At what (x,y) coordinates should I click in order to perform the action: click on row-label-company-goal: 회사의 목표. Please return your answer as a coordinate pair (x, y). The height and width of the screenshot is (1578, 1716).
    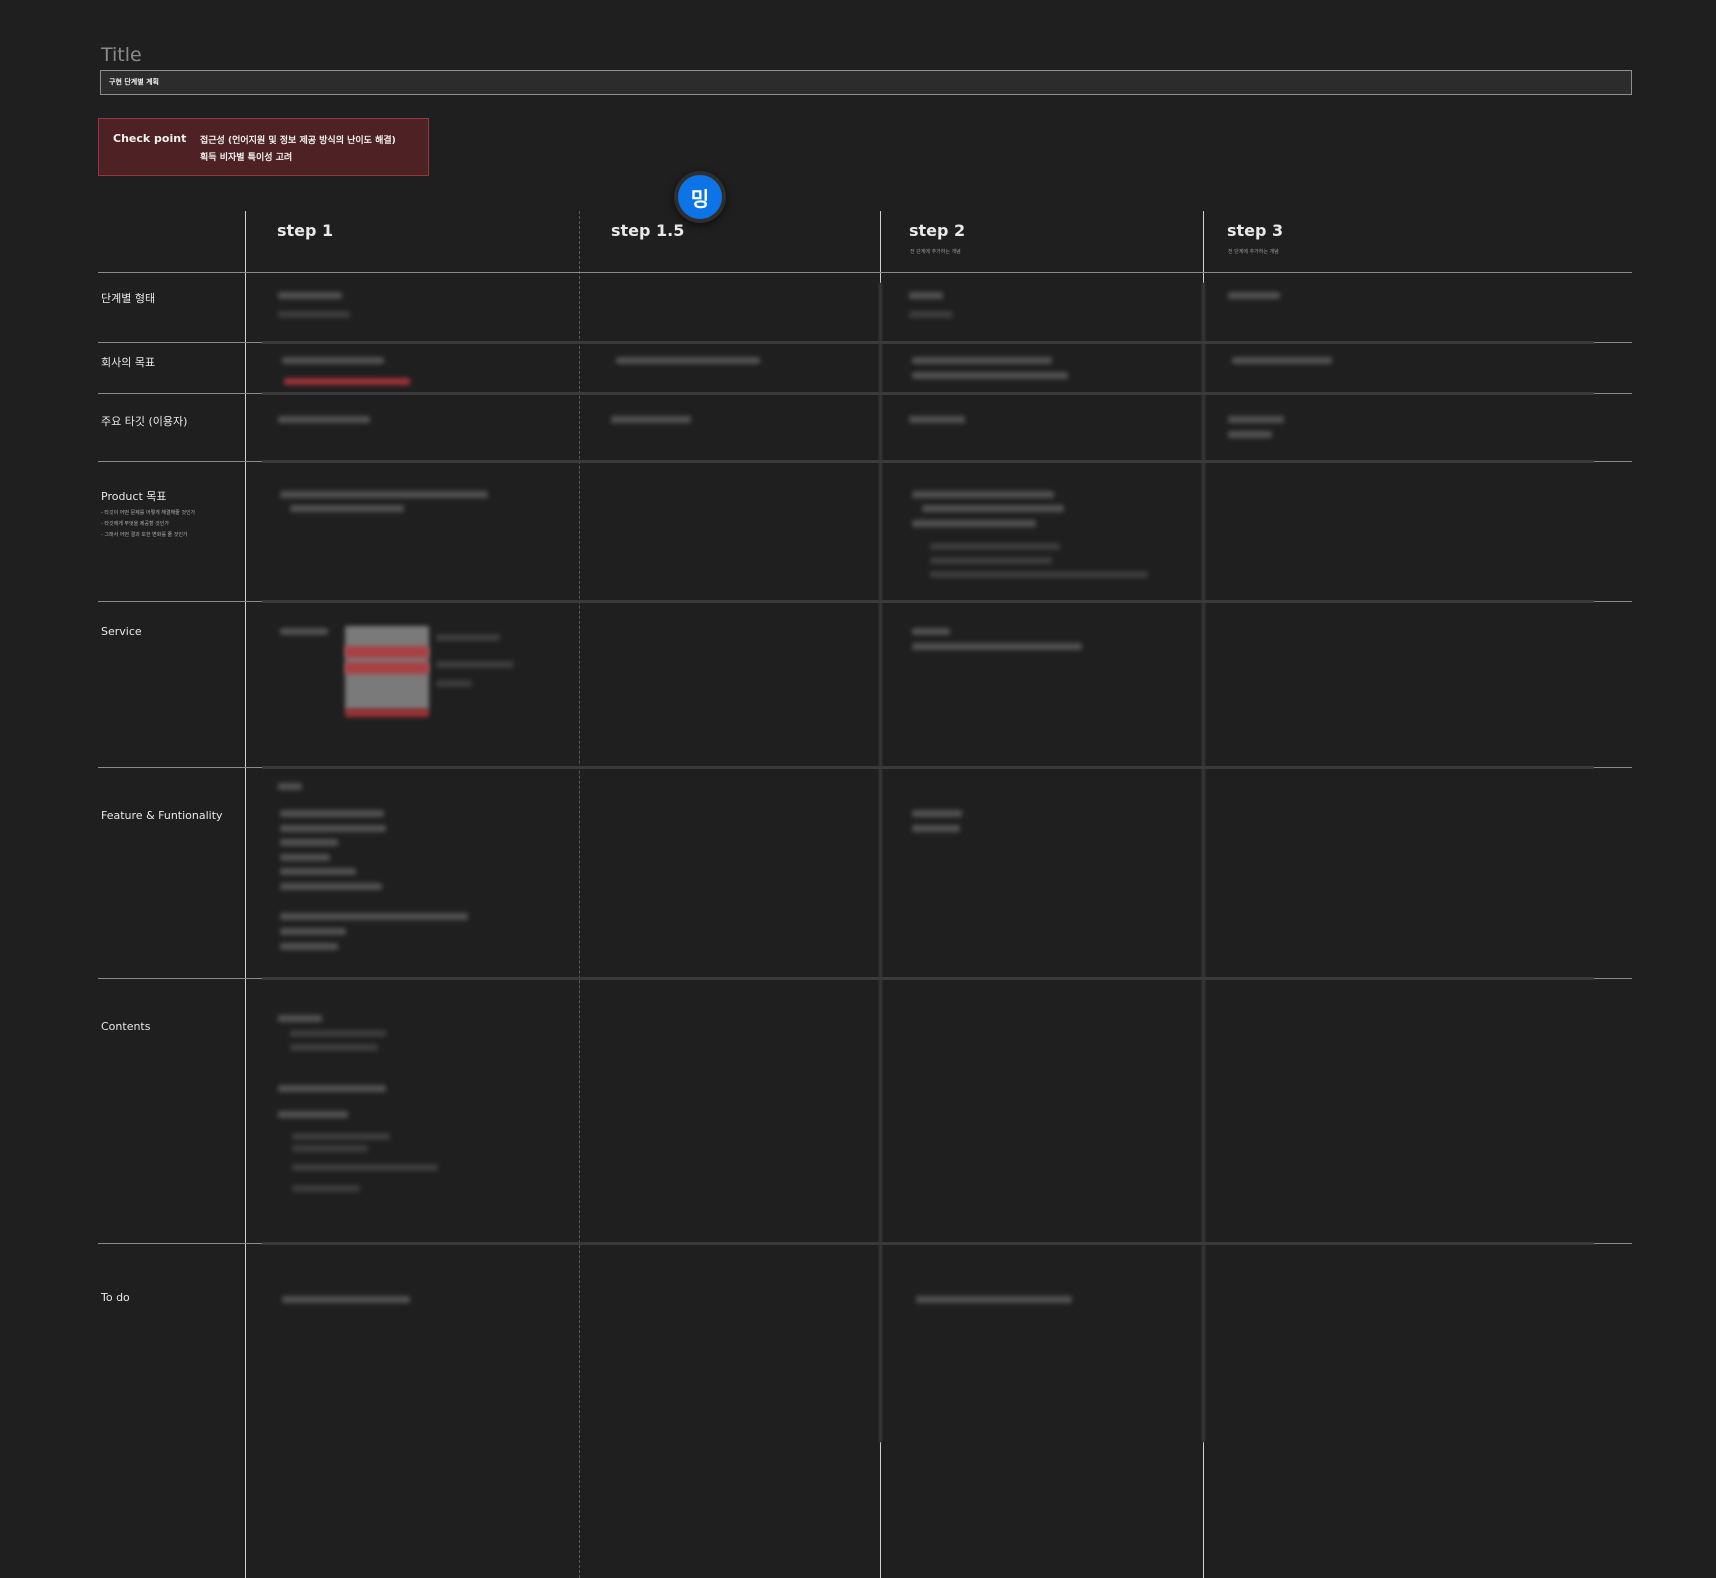
    Looking at the image, I should click on (128, 362).